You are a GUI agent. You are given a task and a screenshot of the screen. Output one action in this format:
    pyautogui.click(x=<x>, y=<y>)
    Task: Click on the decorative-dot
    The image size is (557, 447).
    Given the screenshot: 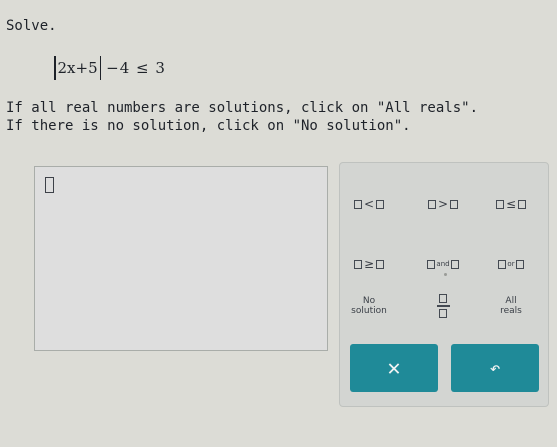 What is the action you would take?
    pyautogui.click(x=445, y=274)
    